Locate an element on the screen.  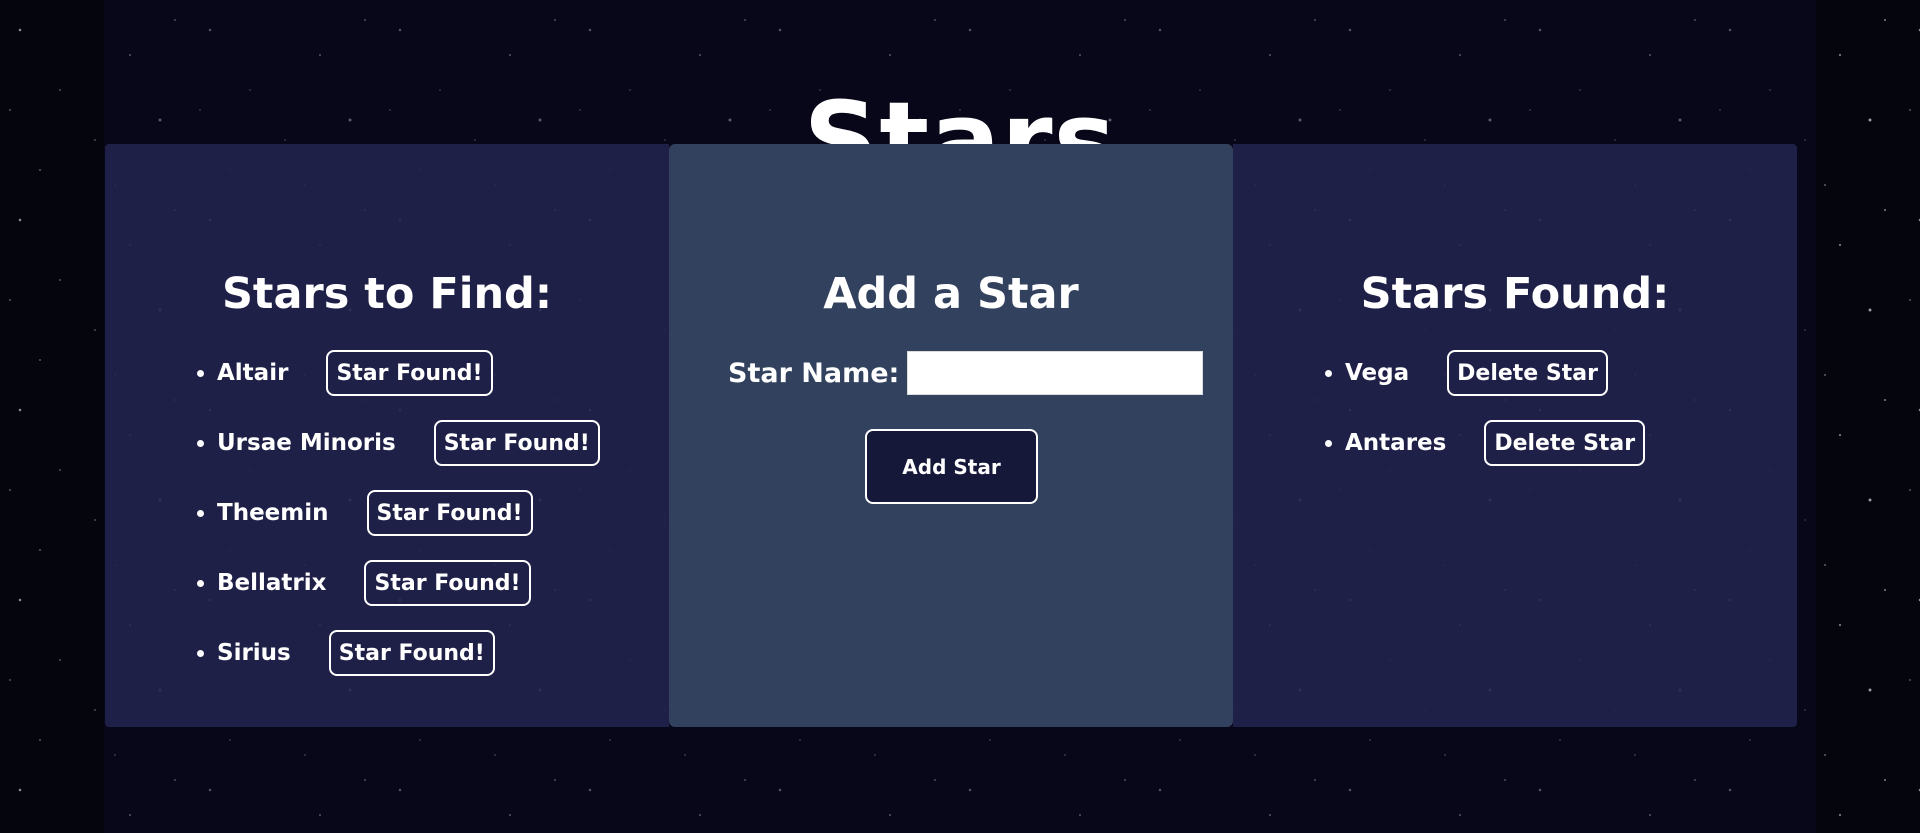
star-name: Sirius is located at coordinates (254, 653).